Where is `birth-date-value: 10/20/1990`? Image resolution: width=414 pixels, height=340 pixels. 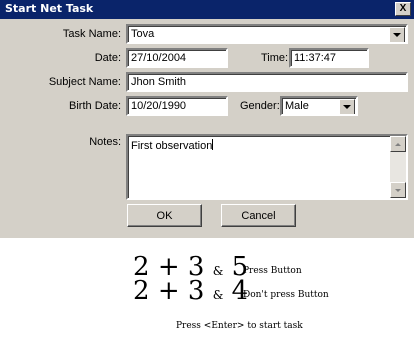
birth-date-value: 10/20/1990 is located at coordinates (159, 106).